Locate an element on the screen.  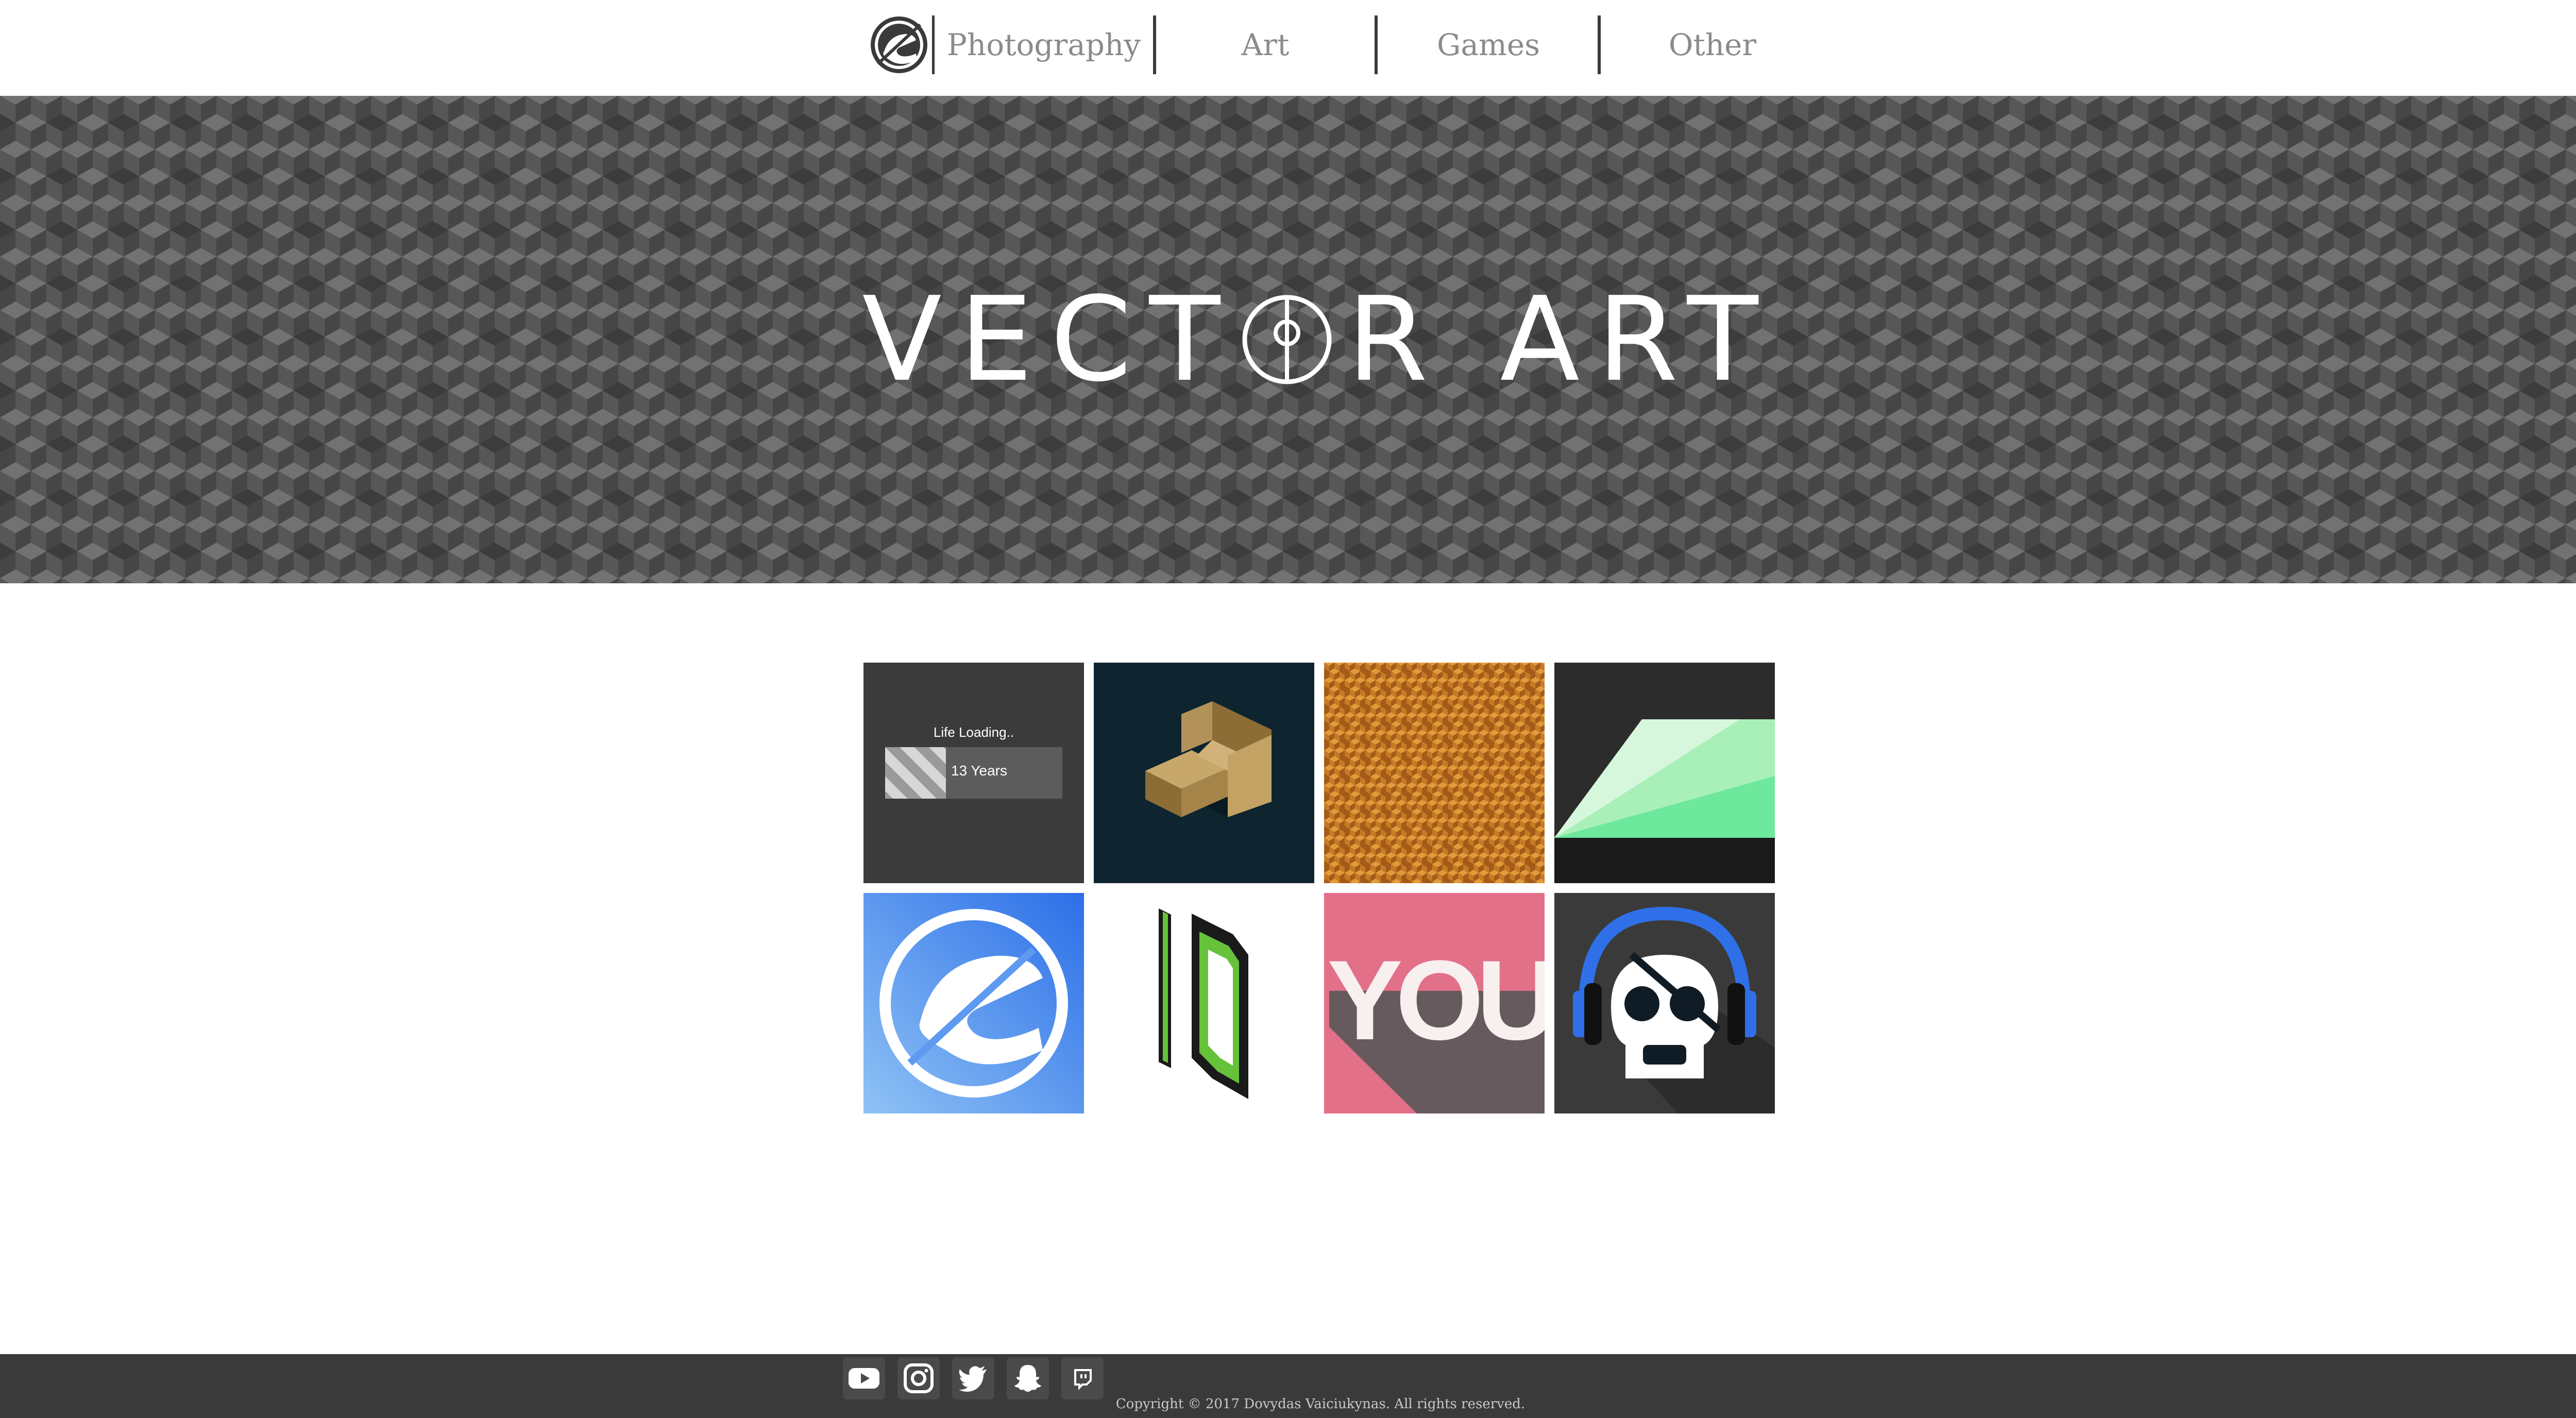
id-letters-graphic is located at coordinates (1204, 1003).